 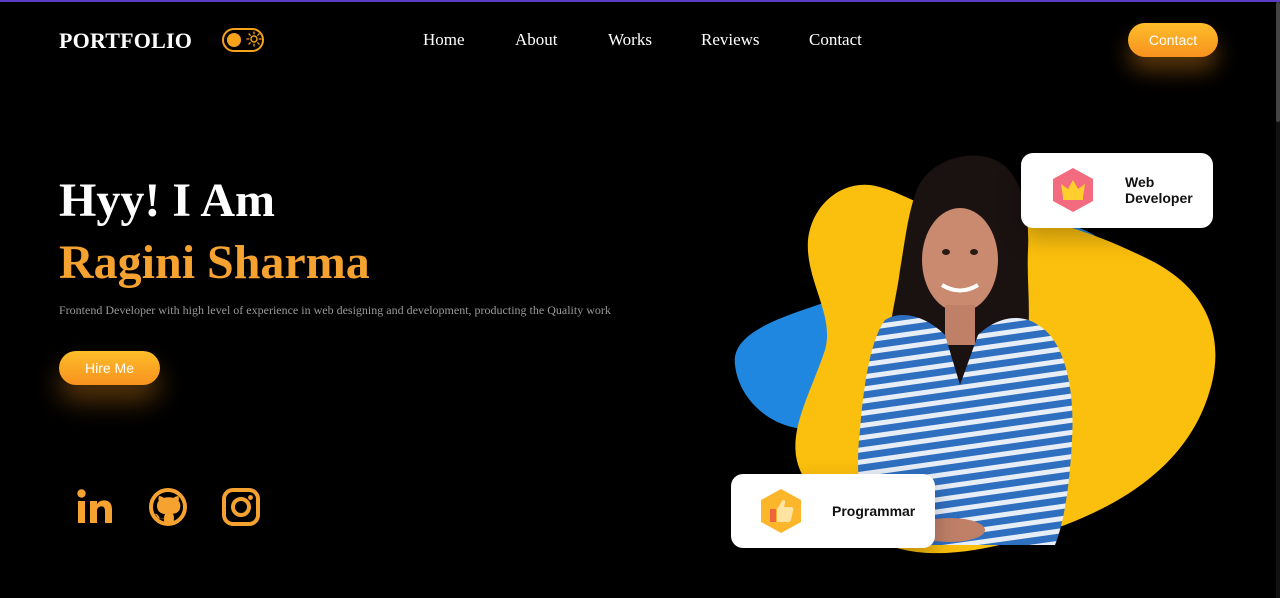 I want to click on nav-reviews: Reviews, so click(x=730, y=40).